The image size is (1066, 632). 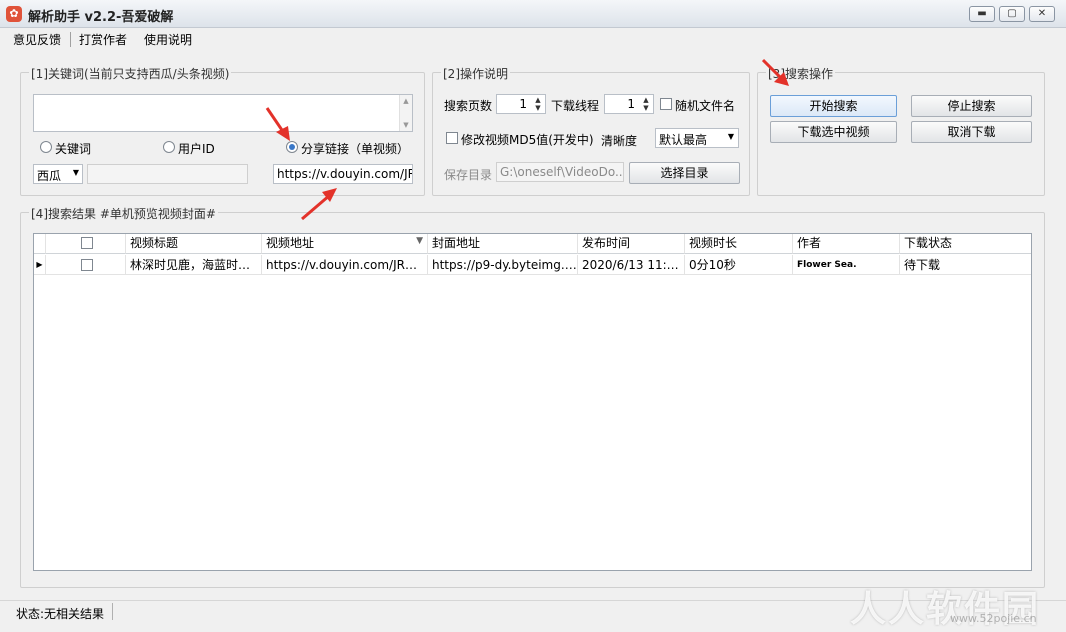 What do you see at coordinates (319, 203) in the screenshot?
I see `arrow-to-share-url` at bounding box center [319, 203].